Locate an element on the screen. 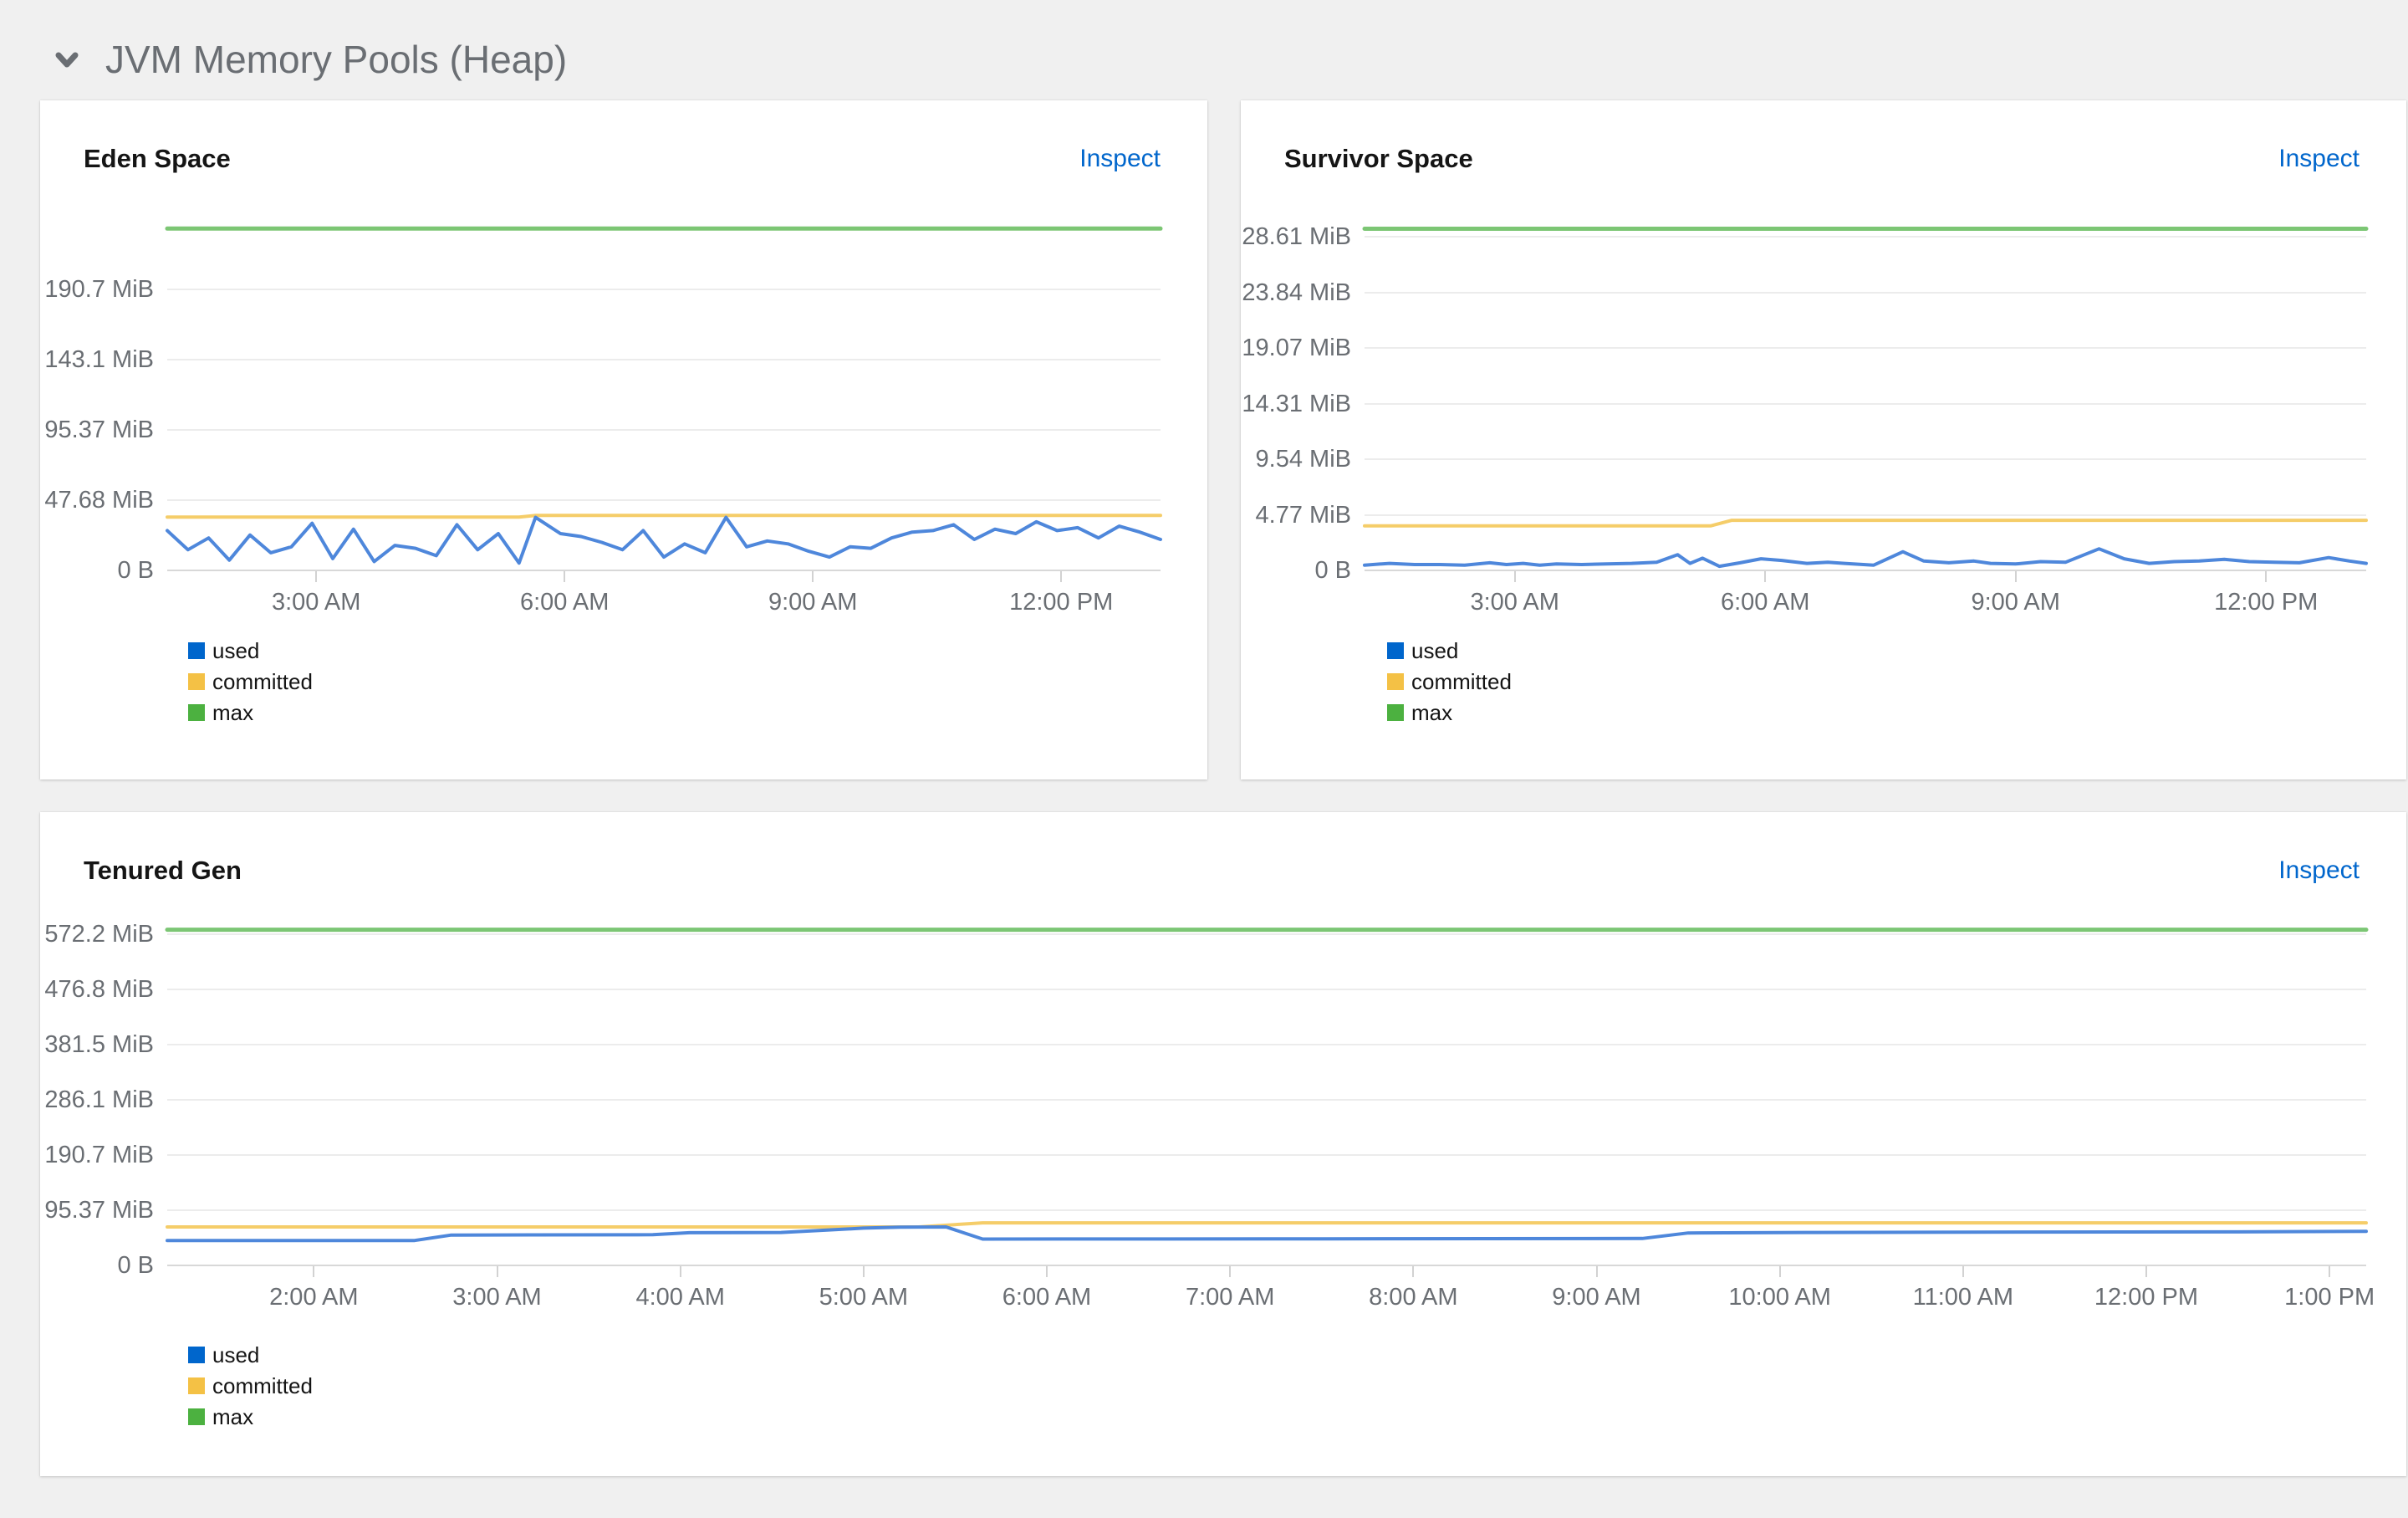 This screenshot has width=2408, height=1518. section-header: JVM Memory Pools (Heap) is located at coordinates (308, 59).